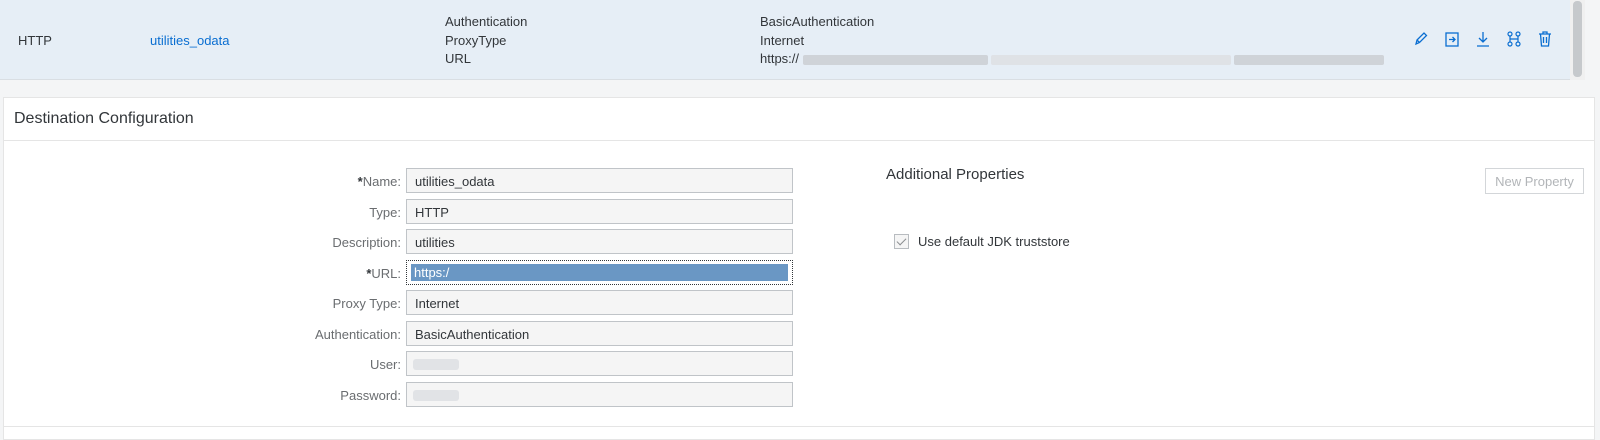 This screenshot has height=440, width=1600. What do you see at coordinates (599, 333) in the screenshot?
I see `authentication-field: BasicAuthentication` at bounding box center [599, 333].